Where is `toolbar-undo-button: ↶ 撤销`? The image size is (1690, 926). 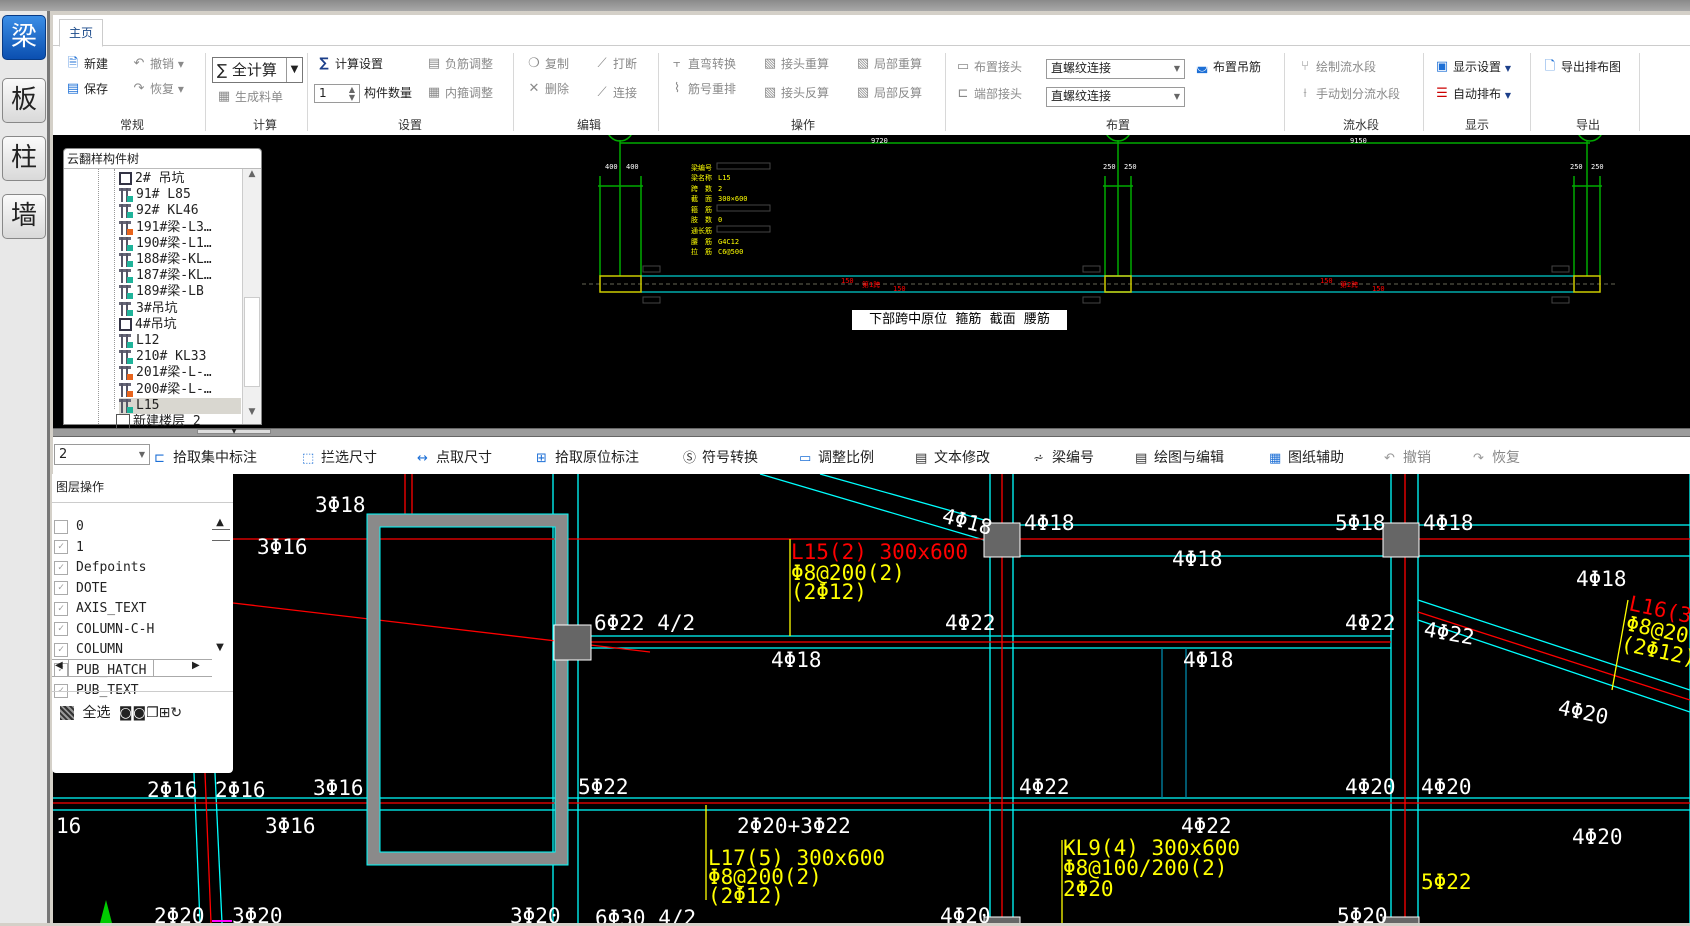
toolbar-undo-button: ↶ 撤销 is located at coordinates (1407, 457).